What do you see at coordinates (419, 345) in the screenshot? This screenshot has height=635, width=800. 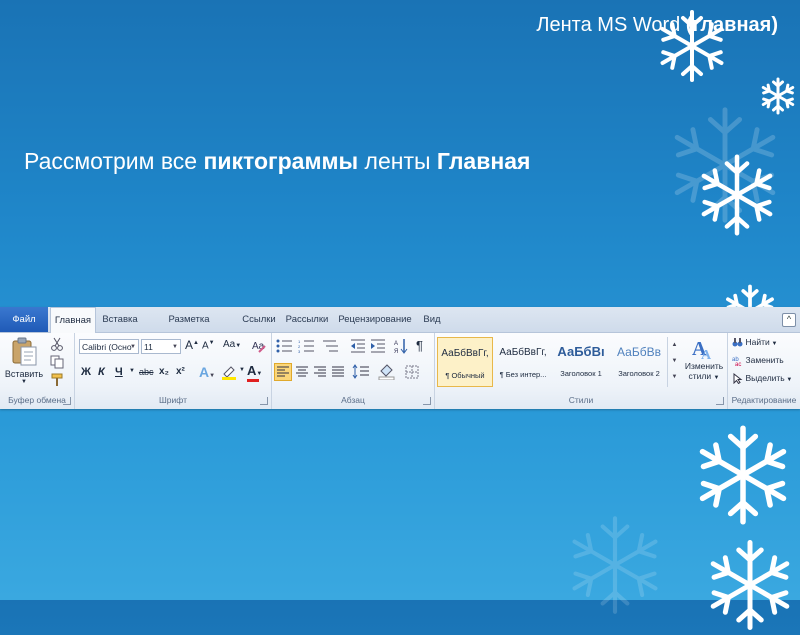 I see `show-formatting-marks-button: ¶` at bounding box center [419, 345].